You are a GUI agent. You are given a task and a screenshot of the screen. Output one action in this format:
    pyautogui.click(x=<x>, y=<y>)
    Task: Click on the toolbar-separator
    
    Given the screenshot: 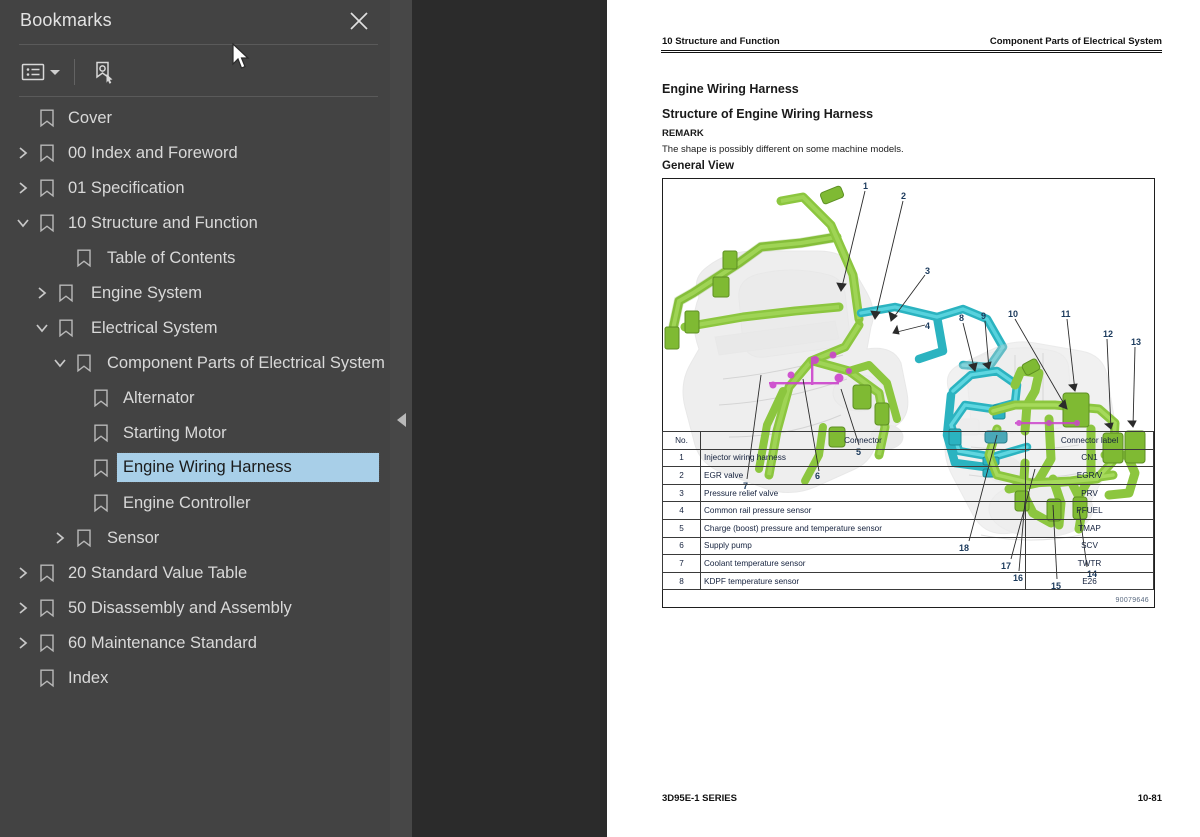 What is the action you would take?
    pyautogui.click(x=74, y=72)
    